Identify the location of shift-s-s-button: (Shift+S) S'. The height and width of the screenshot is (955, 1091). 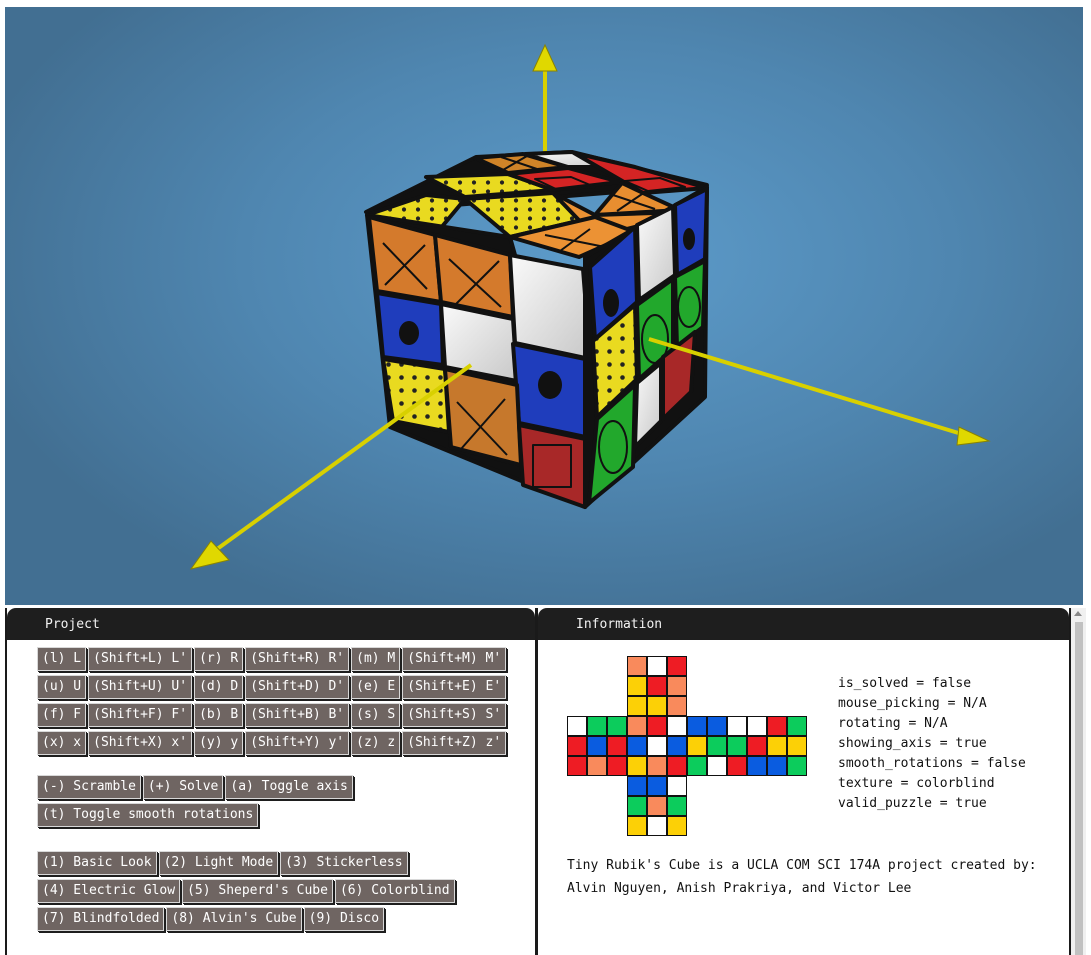
(454, 715).